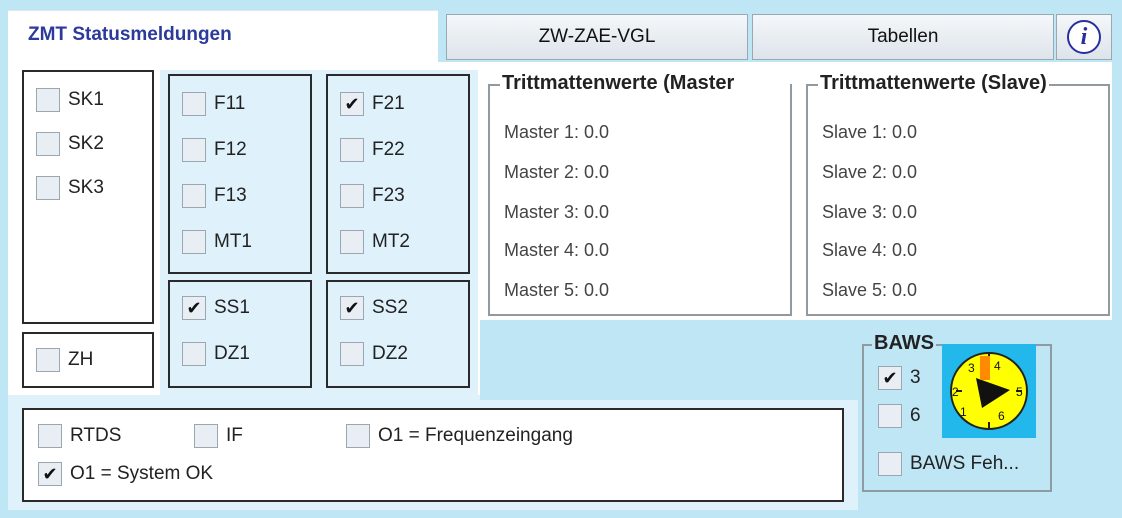 The width and height of the screenshot is (1122, 518). What do you see at coordinates (557, 172) in the screenshot?
I see `master-value: Master 2: 0.0` at bounding box center [557, 172].